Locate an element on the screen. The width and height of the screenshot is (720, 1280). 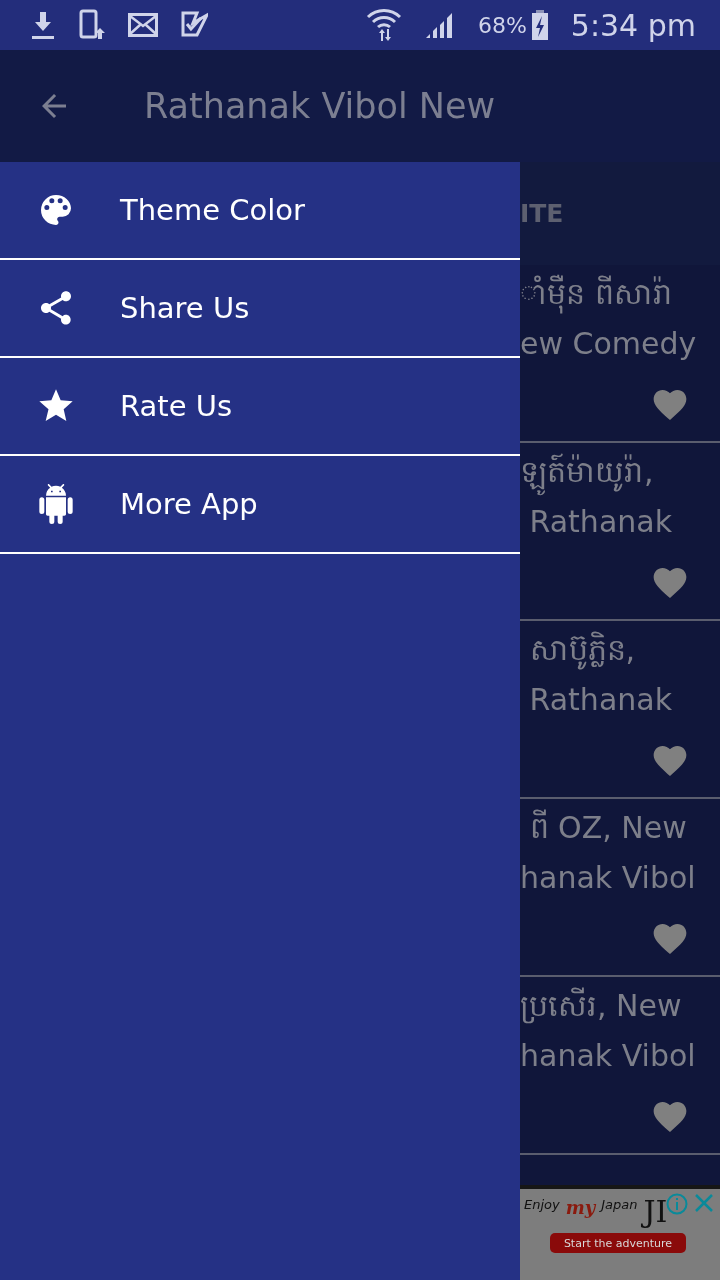
download-icon is located at coordinates (43, 25).